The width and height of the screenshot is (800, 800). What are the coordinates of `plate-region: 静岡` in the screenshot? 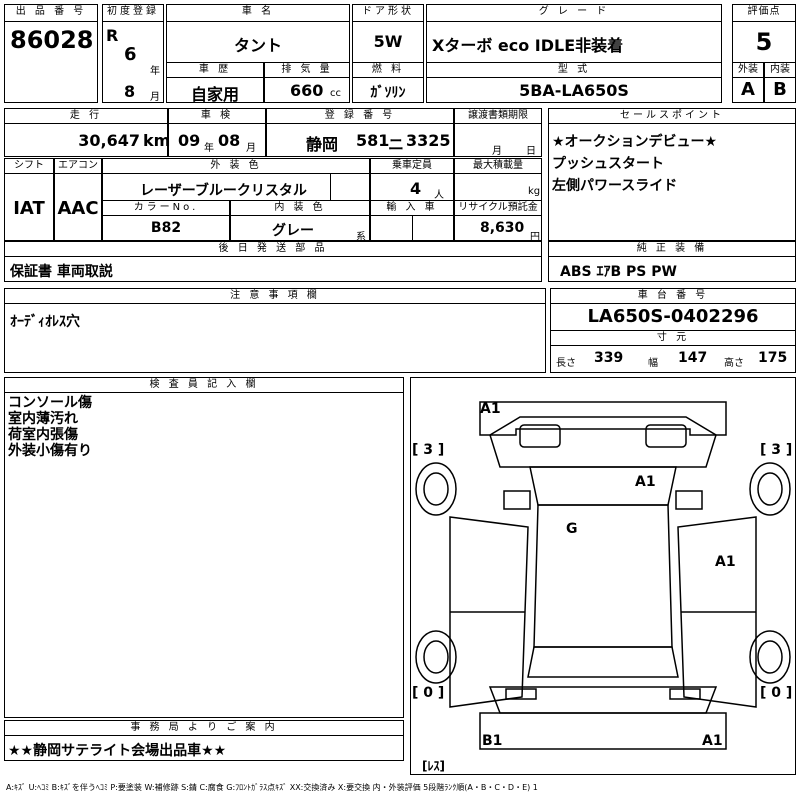 It's located at (322, 144).